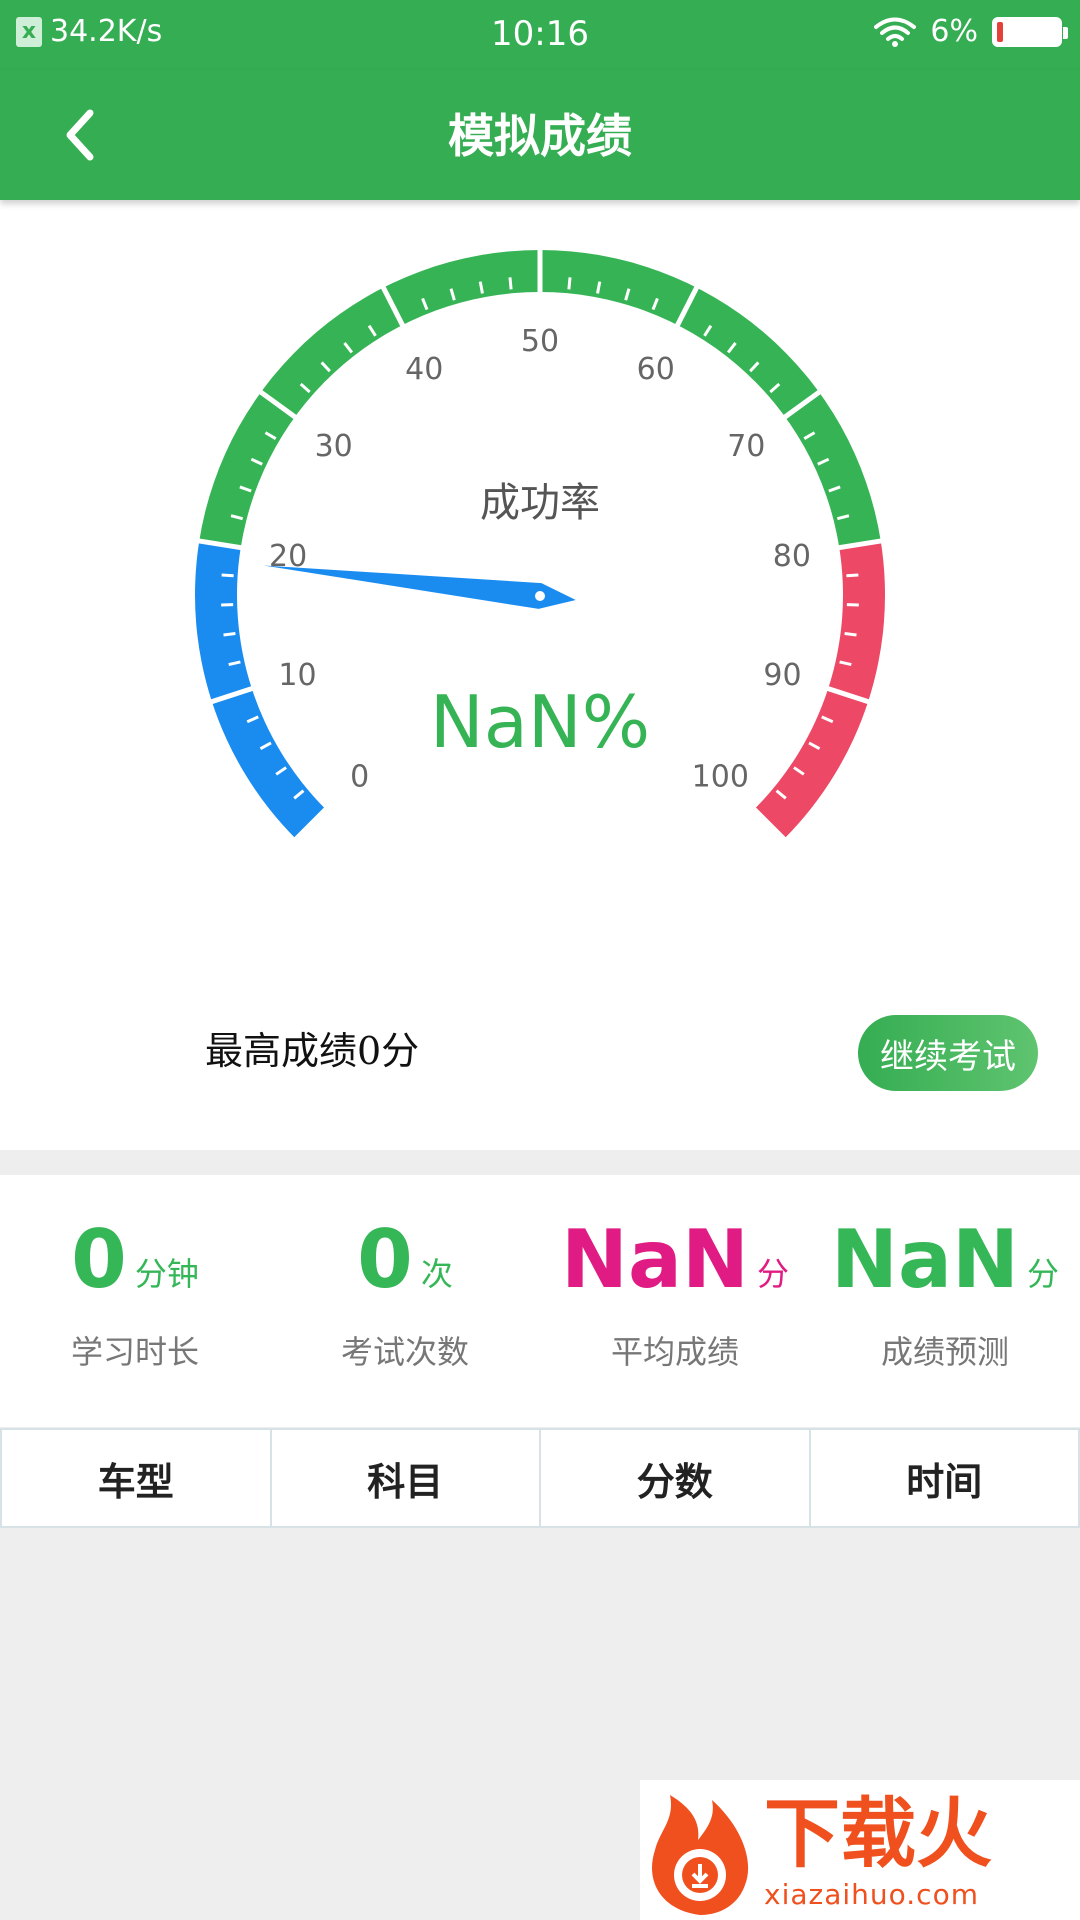 This screenshot has width=1080, height=1920. I want to click on stat-label: 平均成绩, so click(674, 1352).